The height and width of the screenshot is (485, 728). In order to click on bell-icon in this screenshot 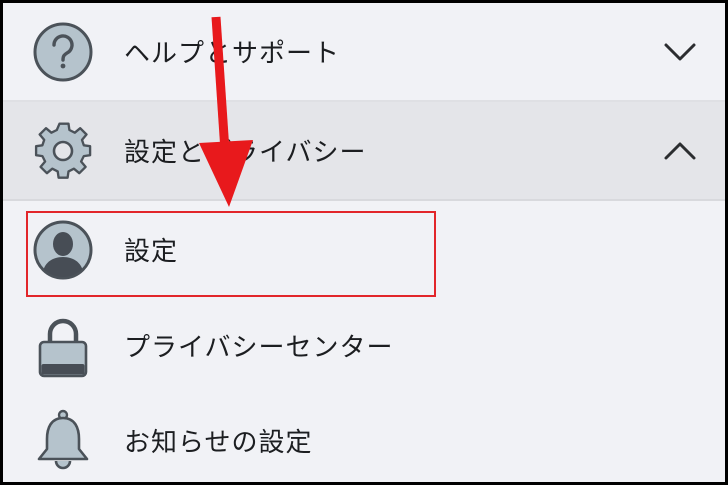, I will do `click(63, 441)`.